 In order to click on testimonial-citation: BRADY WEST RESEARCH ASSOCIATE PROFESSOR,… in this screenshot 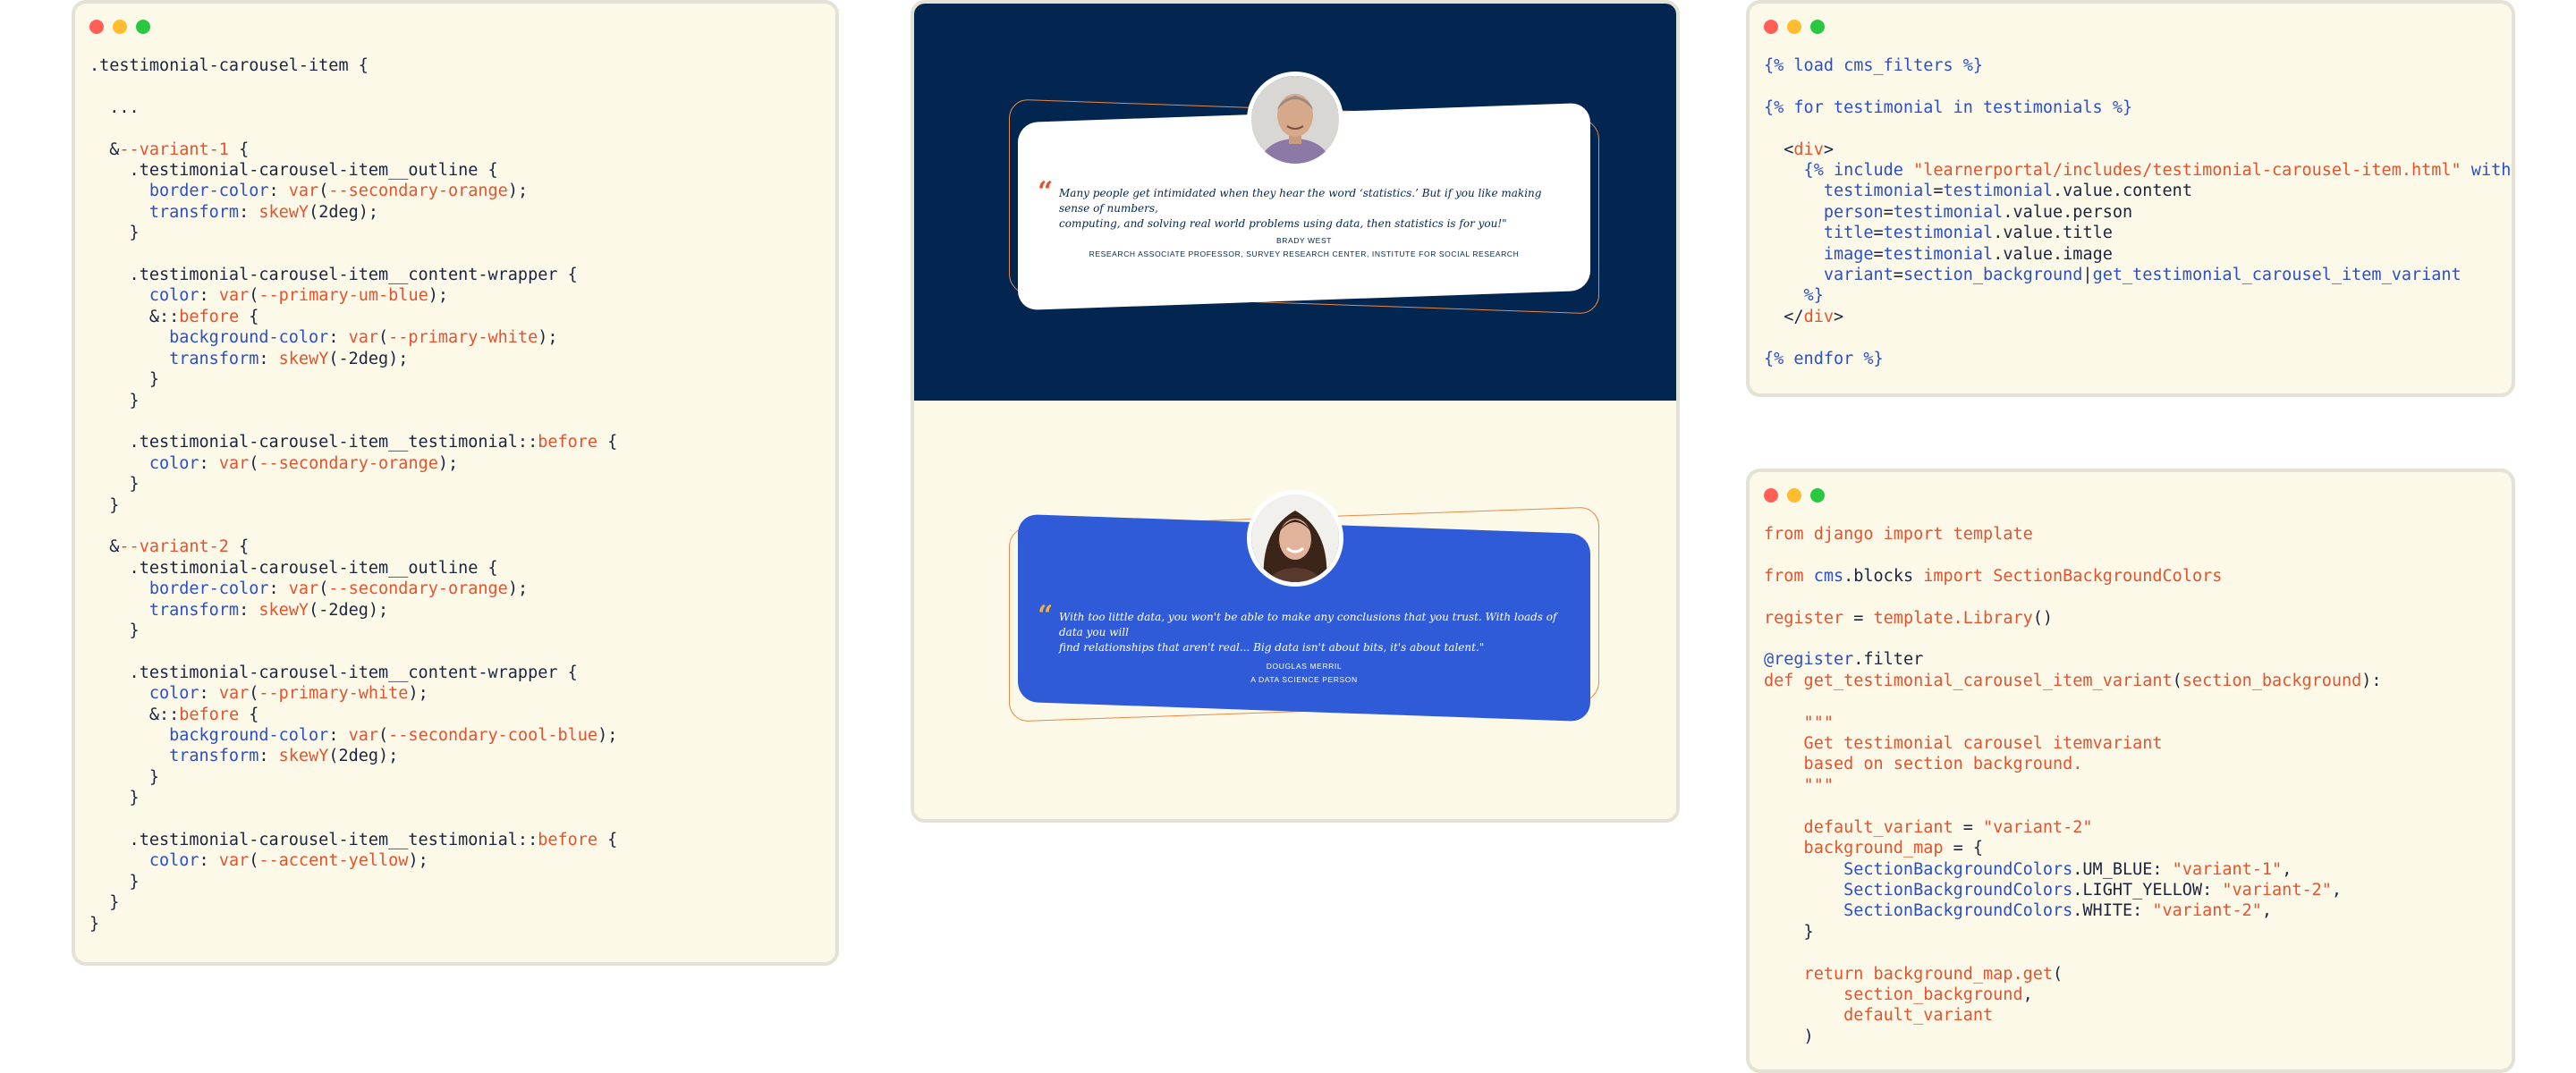, I will do `click(1304, 247)`.